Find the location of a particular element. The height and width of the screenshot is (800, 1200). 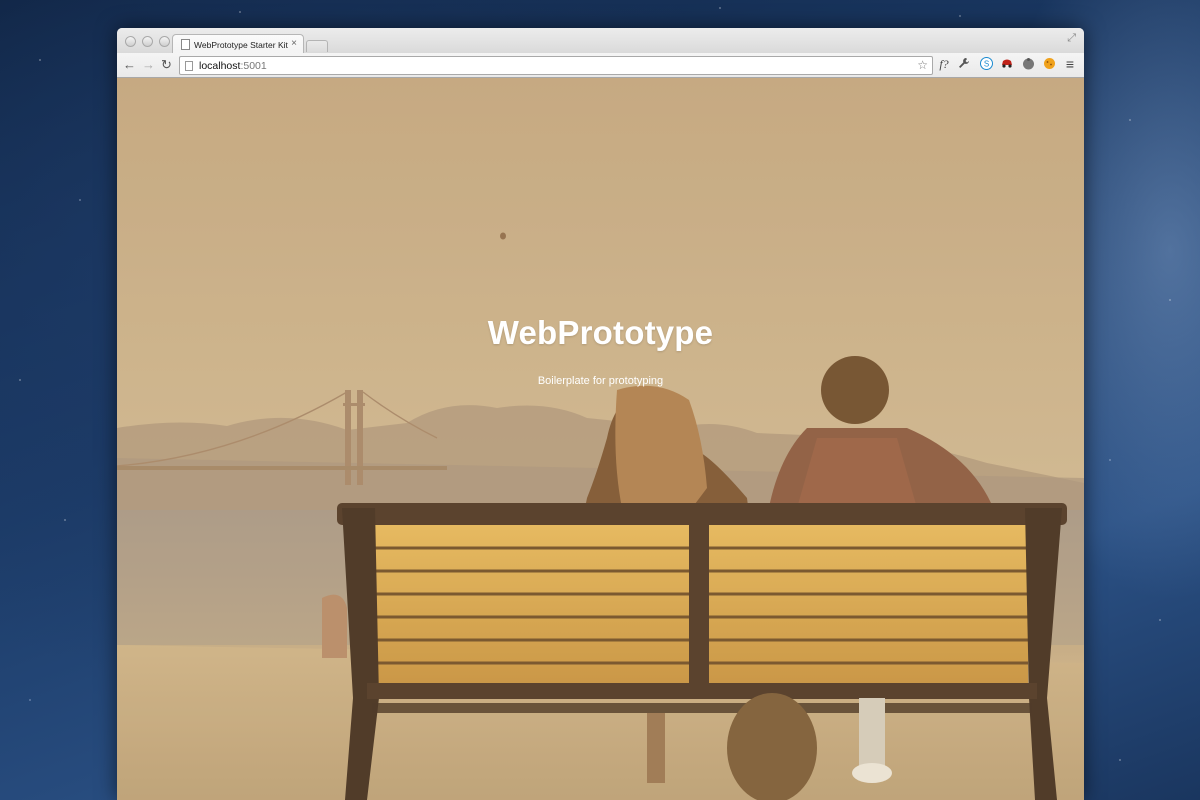

minimize-window-button is located at coordinates (147, 41).